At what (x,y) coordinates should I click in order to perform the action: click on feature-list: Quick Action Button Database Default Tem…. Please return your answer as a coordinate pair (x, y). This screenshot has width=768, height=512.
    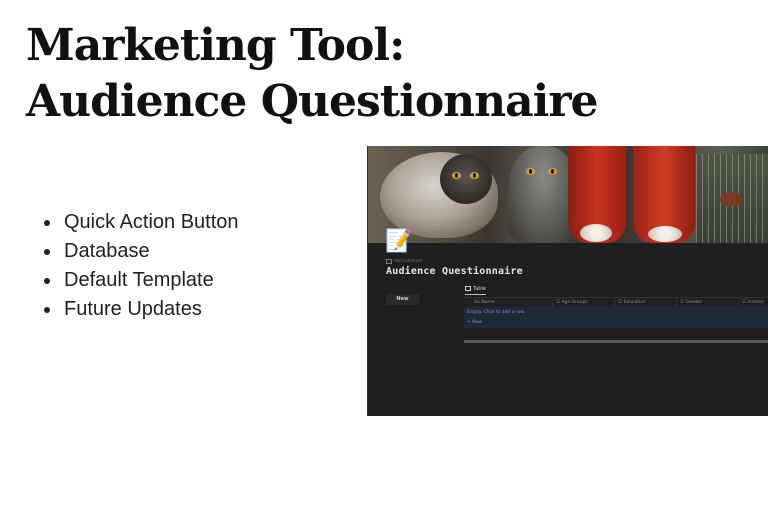
    Looking at the image, I should click on (139, 266).